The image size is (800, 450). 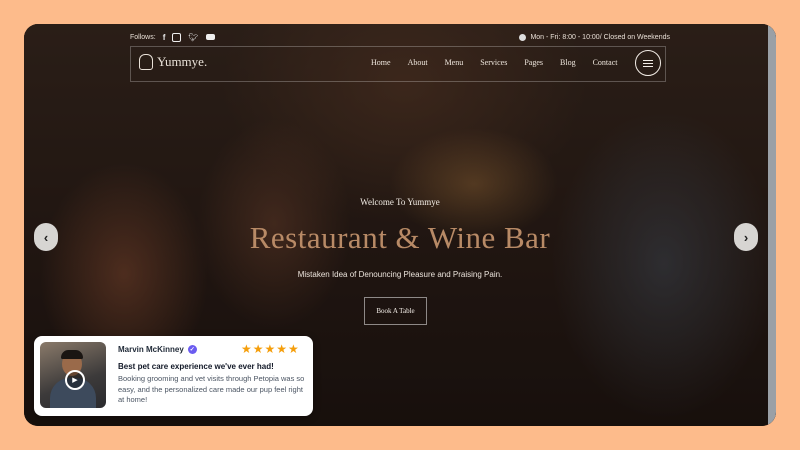 What do you see at coordinates (772, 225) in the screenshot?
I see `scrollbar` at bounding box center [772, 225].